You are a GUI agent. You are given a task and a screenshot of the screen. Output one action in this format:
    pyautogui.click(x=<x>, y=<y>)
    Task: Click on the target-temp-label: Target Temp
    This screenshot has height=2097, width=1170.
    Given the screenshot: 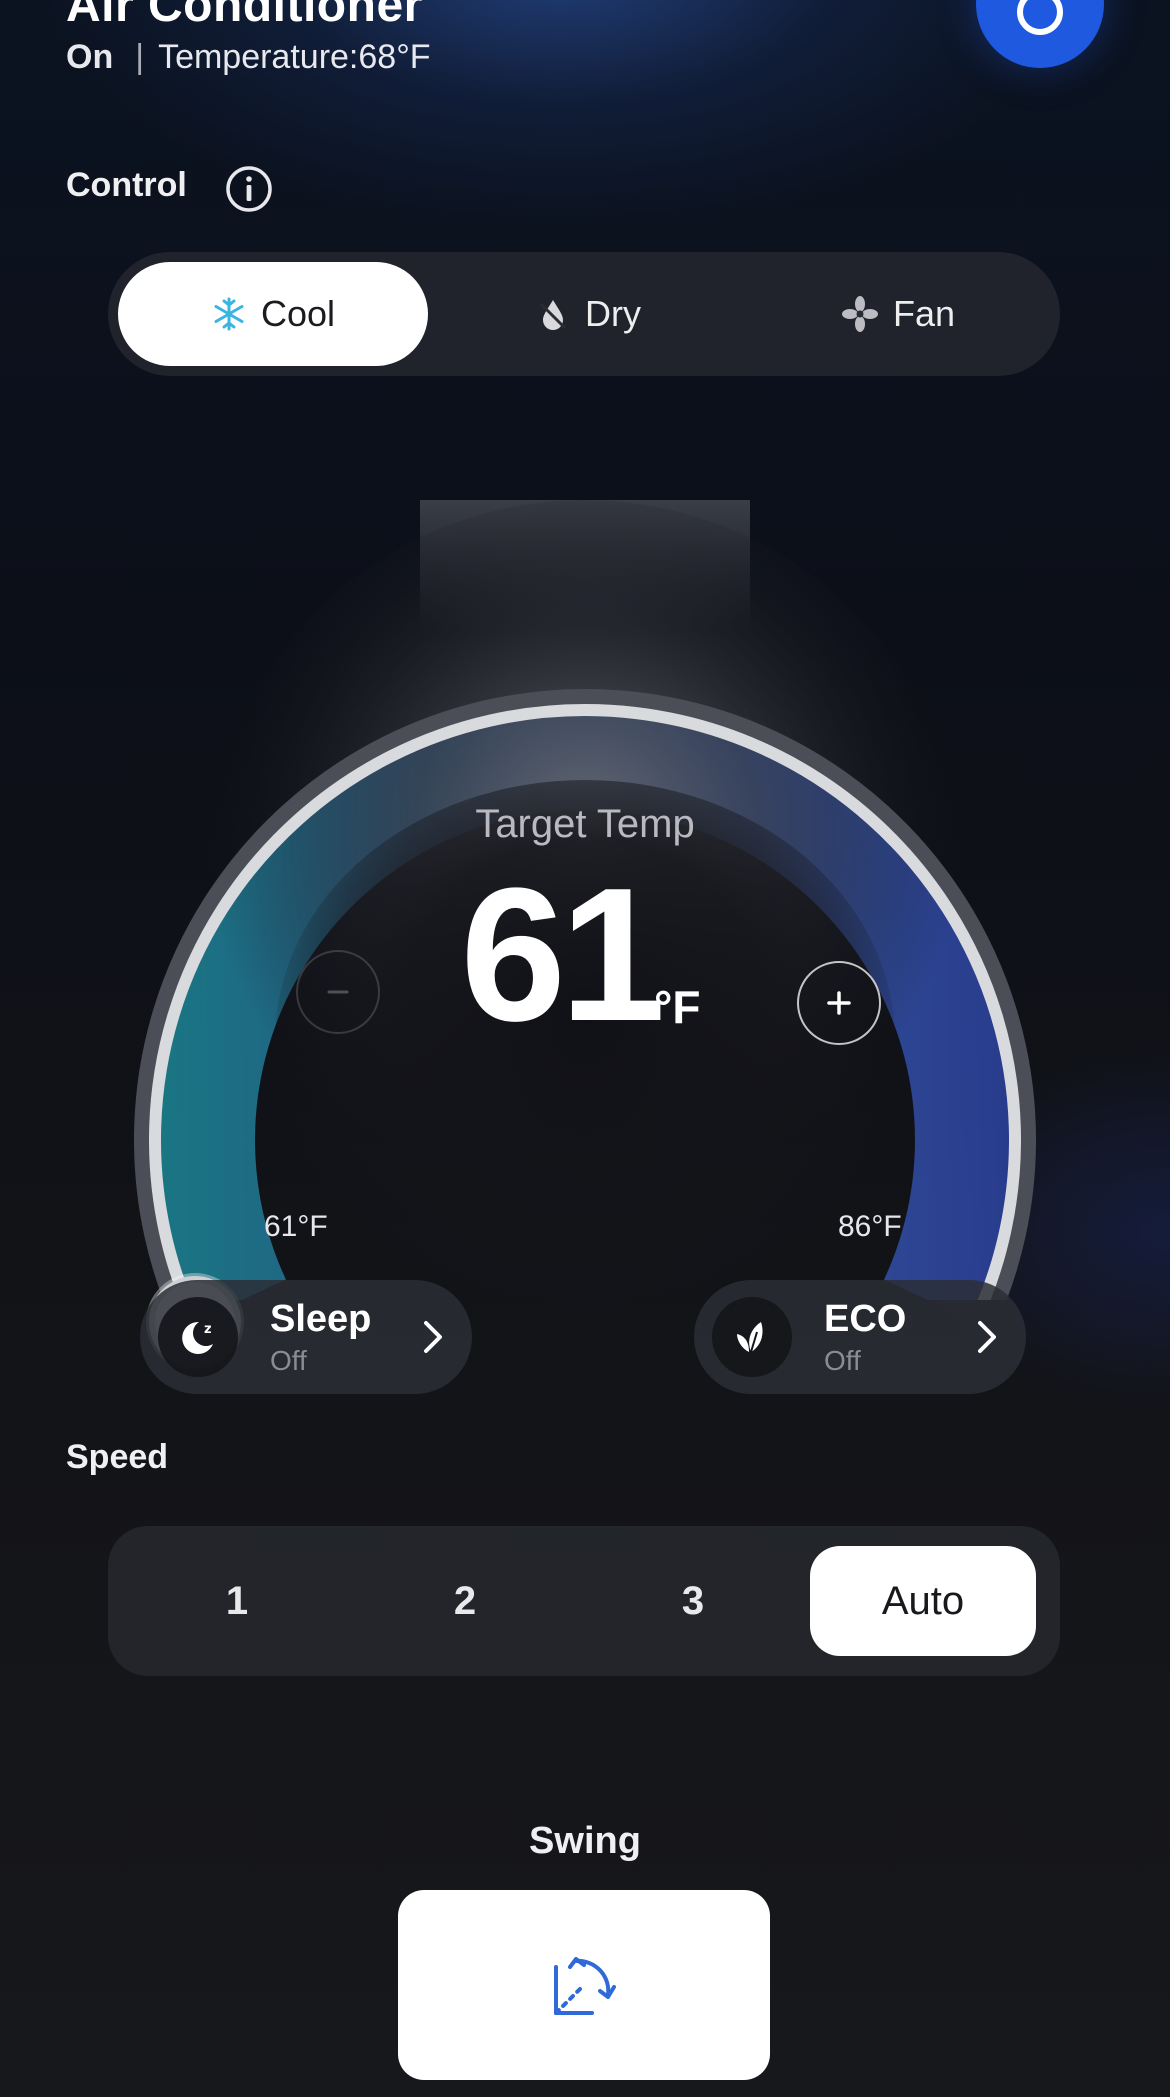 What is the action you would take?
    pyautogui.click(x=585, y=824)
    